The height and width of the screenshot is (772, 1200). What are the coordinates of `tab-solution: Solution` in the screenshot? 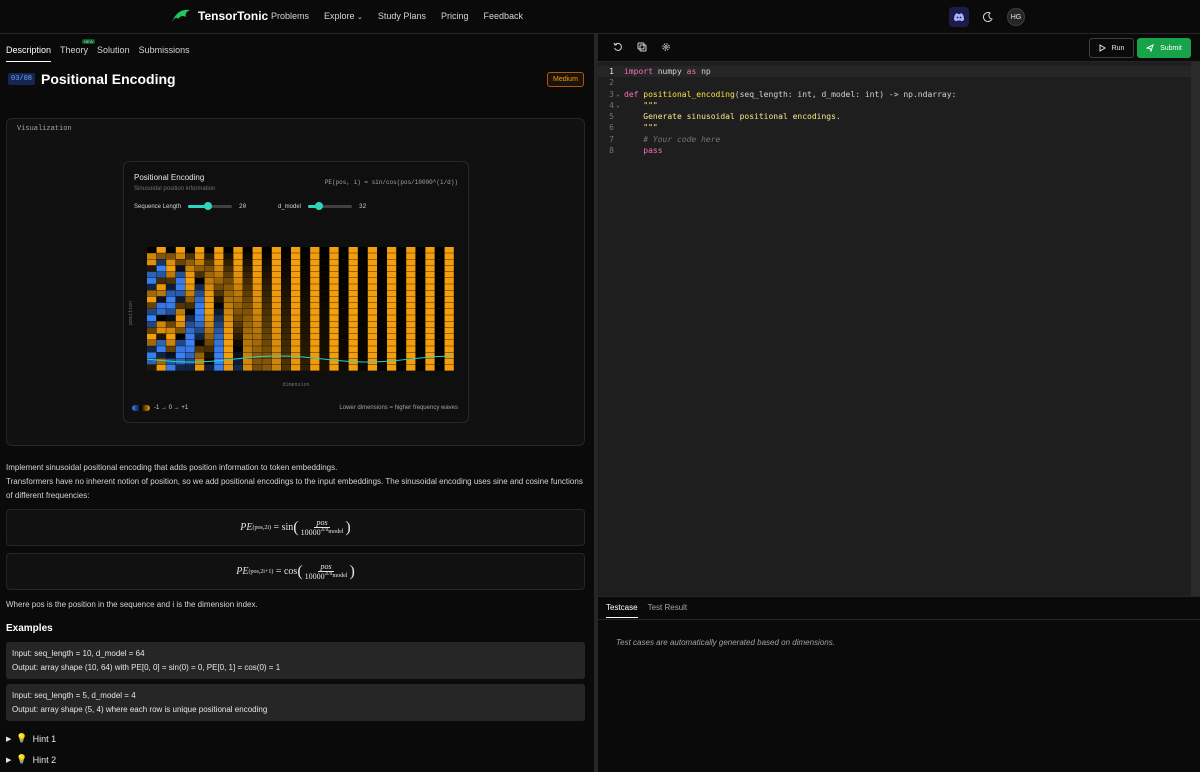 It's located at (113, 53).